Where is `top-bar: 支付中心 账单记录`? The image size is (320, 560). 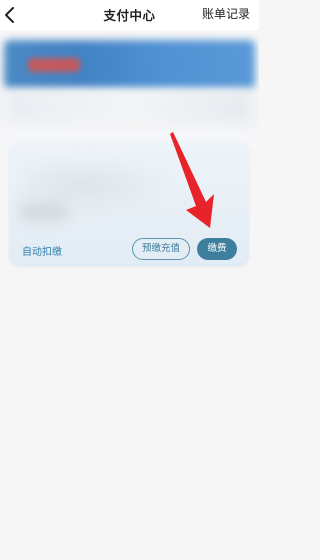
top-bar: 支付中心 账单记录 is located at coordinates (129, 15).